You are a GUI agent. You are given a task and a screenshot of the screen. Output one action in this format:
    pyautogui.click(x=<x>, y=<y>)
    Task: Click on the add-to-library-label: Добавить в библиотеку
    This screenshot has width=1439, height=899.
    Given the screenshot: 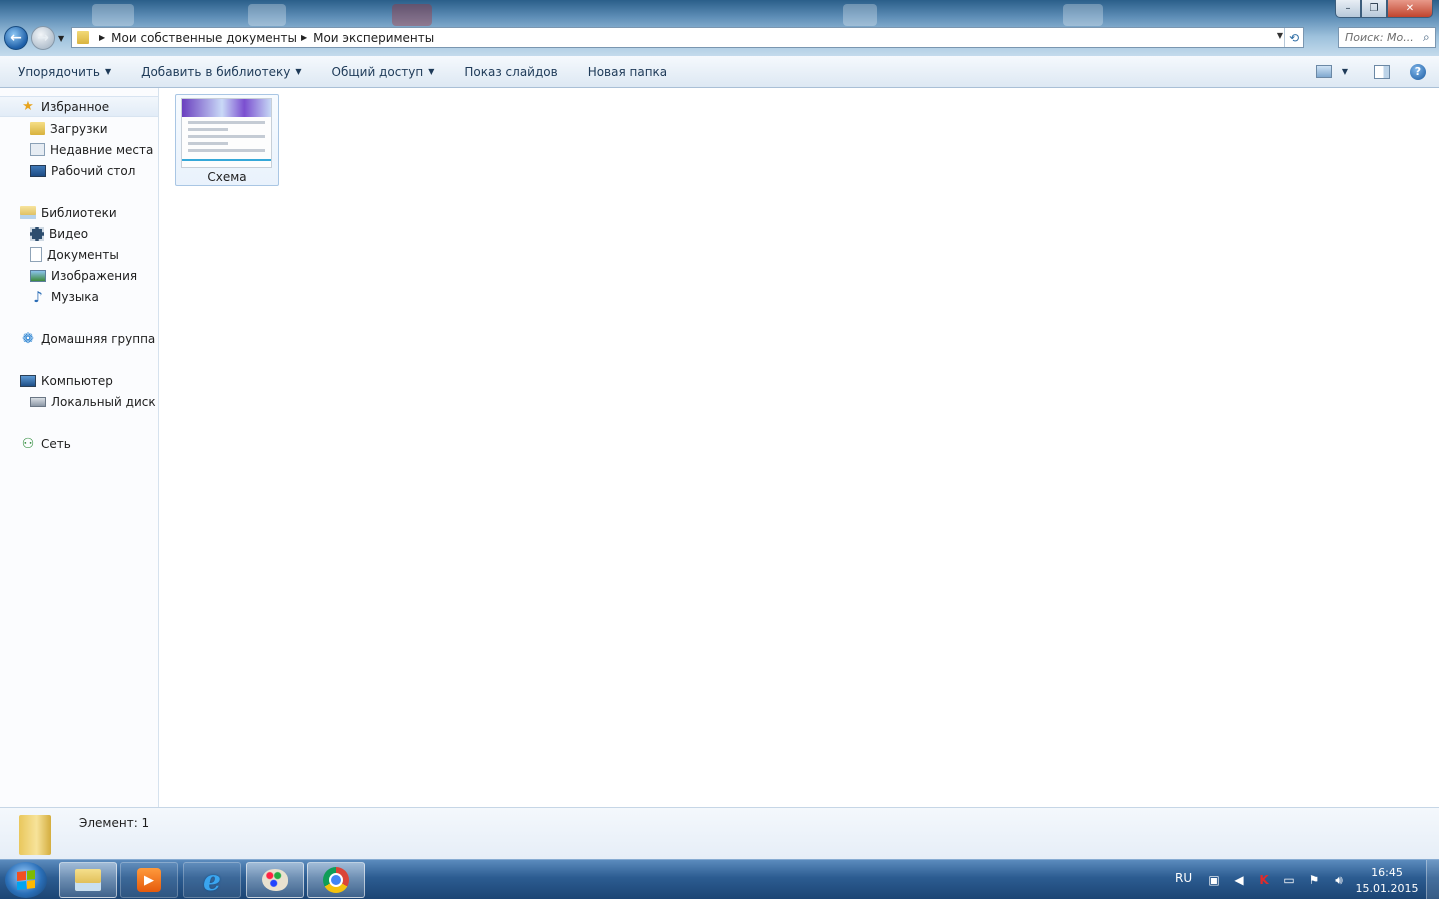 What is the action you would take?
    pyautogui.click(x=216, y=71)
    